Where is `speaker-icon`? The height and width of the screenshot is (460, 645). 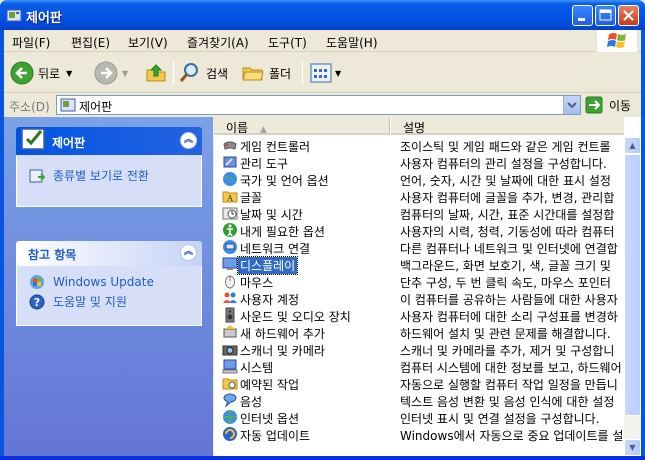 speaker-icon is located at coordinates (230, 315).